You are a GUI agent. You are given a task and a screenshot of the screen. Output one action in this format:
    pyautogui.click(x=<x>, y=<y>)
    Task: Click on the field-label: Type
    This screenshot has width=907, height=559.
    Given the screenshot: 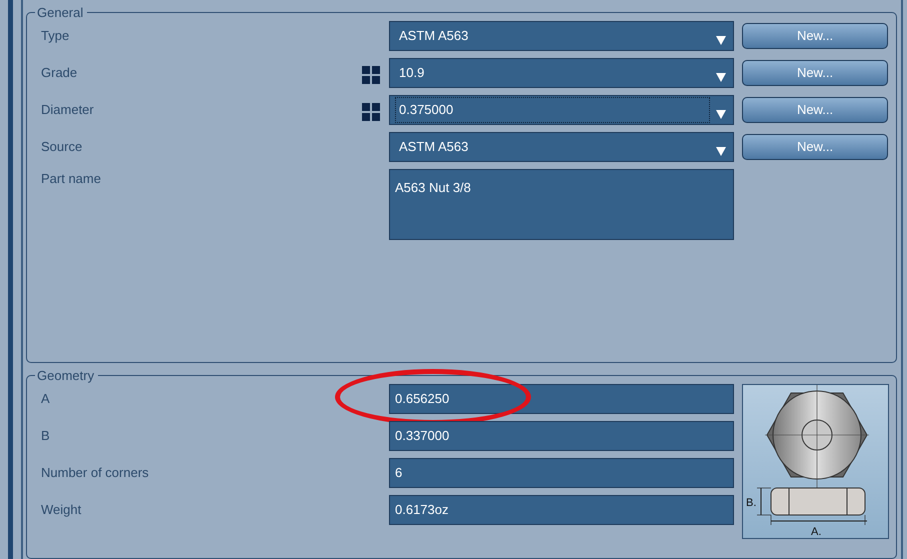 What is the action you would take?
    pyautogui.click(x=55, y=36)
    